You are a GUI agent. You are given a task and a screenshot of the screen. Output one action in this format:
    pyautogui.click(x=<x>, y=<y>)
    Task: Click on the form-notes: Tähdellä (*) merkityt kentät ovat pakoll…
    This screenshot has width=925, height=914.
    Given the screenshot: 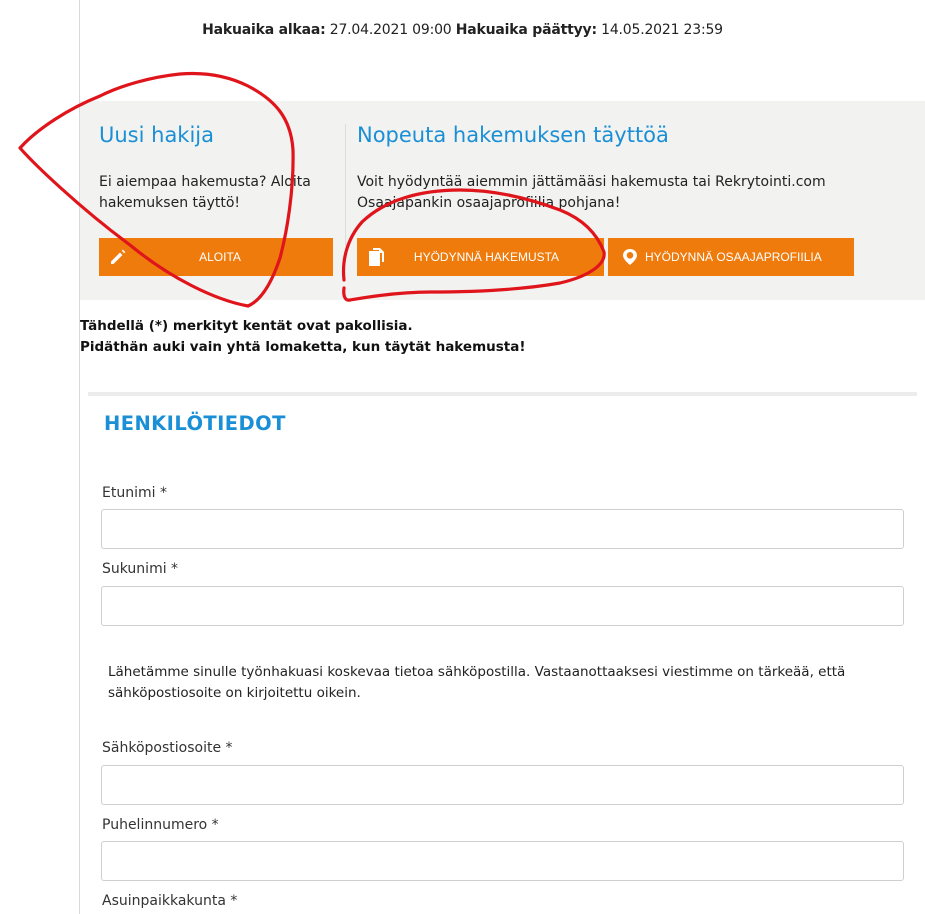 What is the action you would take?
    pyautogui.click(x=303, y=337)
    